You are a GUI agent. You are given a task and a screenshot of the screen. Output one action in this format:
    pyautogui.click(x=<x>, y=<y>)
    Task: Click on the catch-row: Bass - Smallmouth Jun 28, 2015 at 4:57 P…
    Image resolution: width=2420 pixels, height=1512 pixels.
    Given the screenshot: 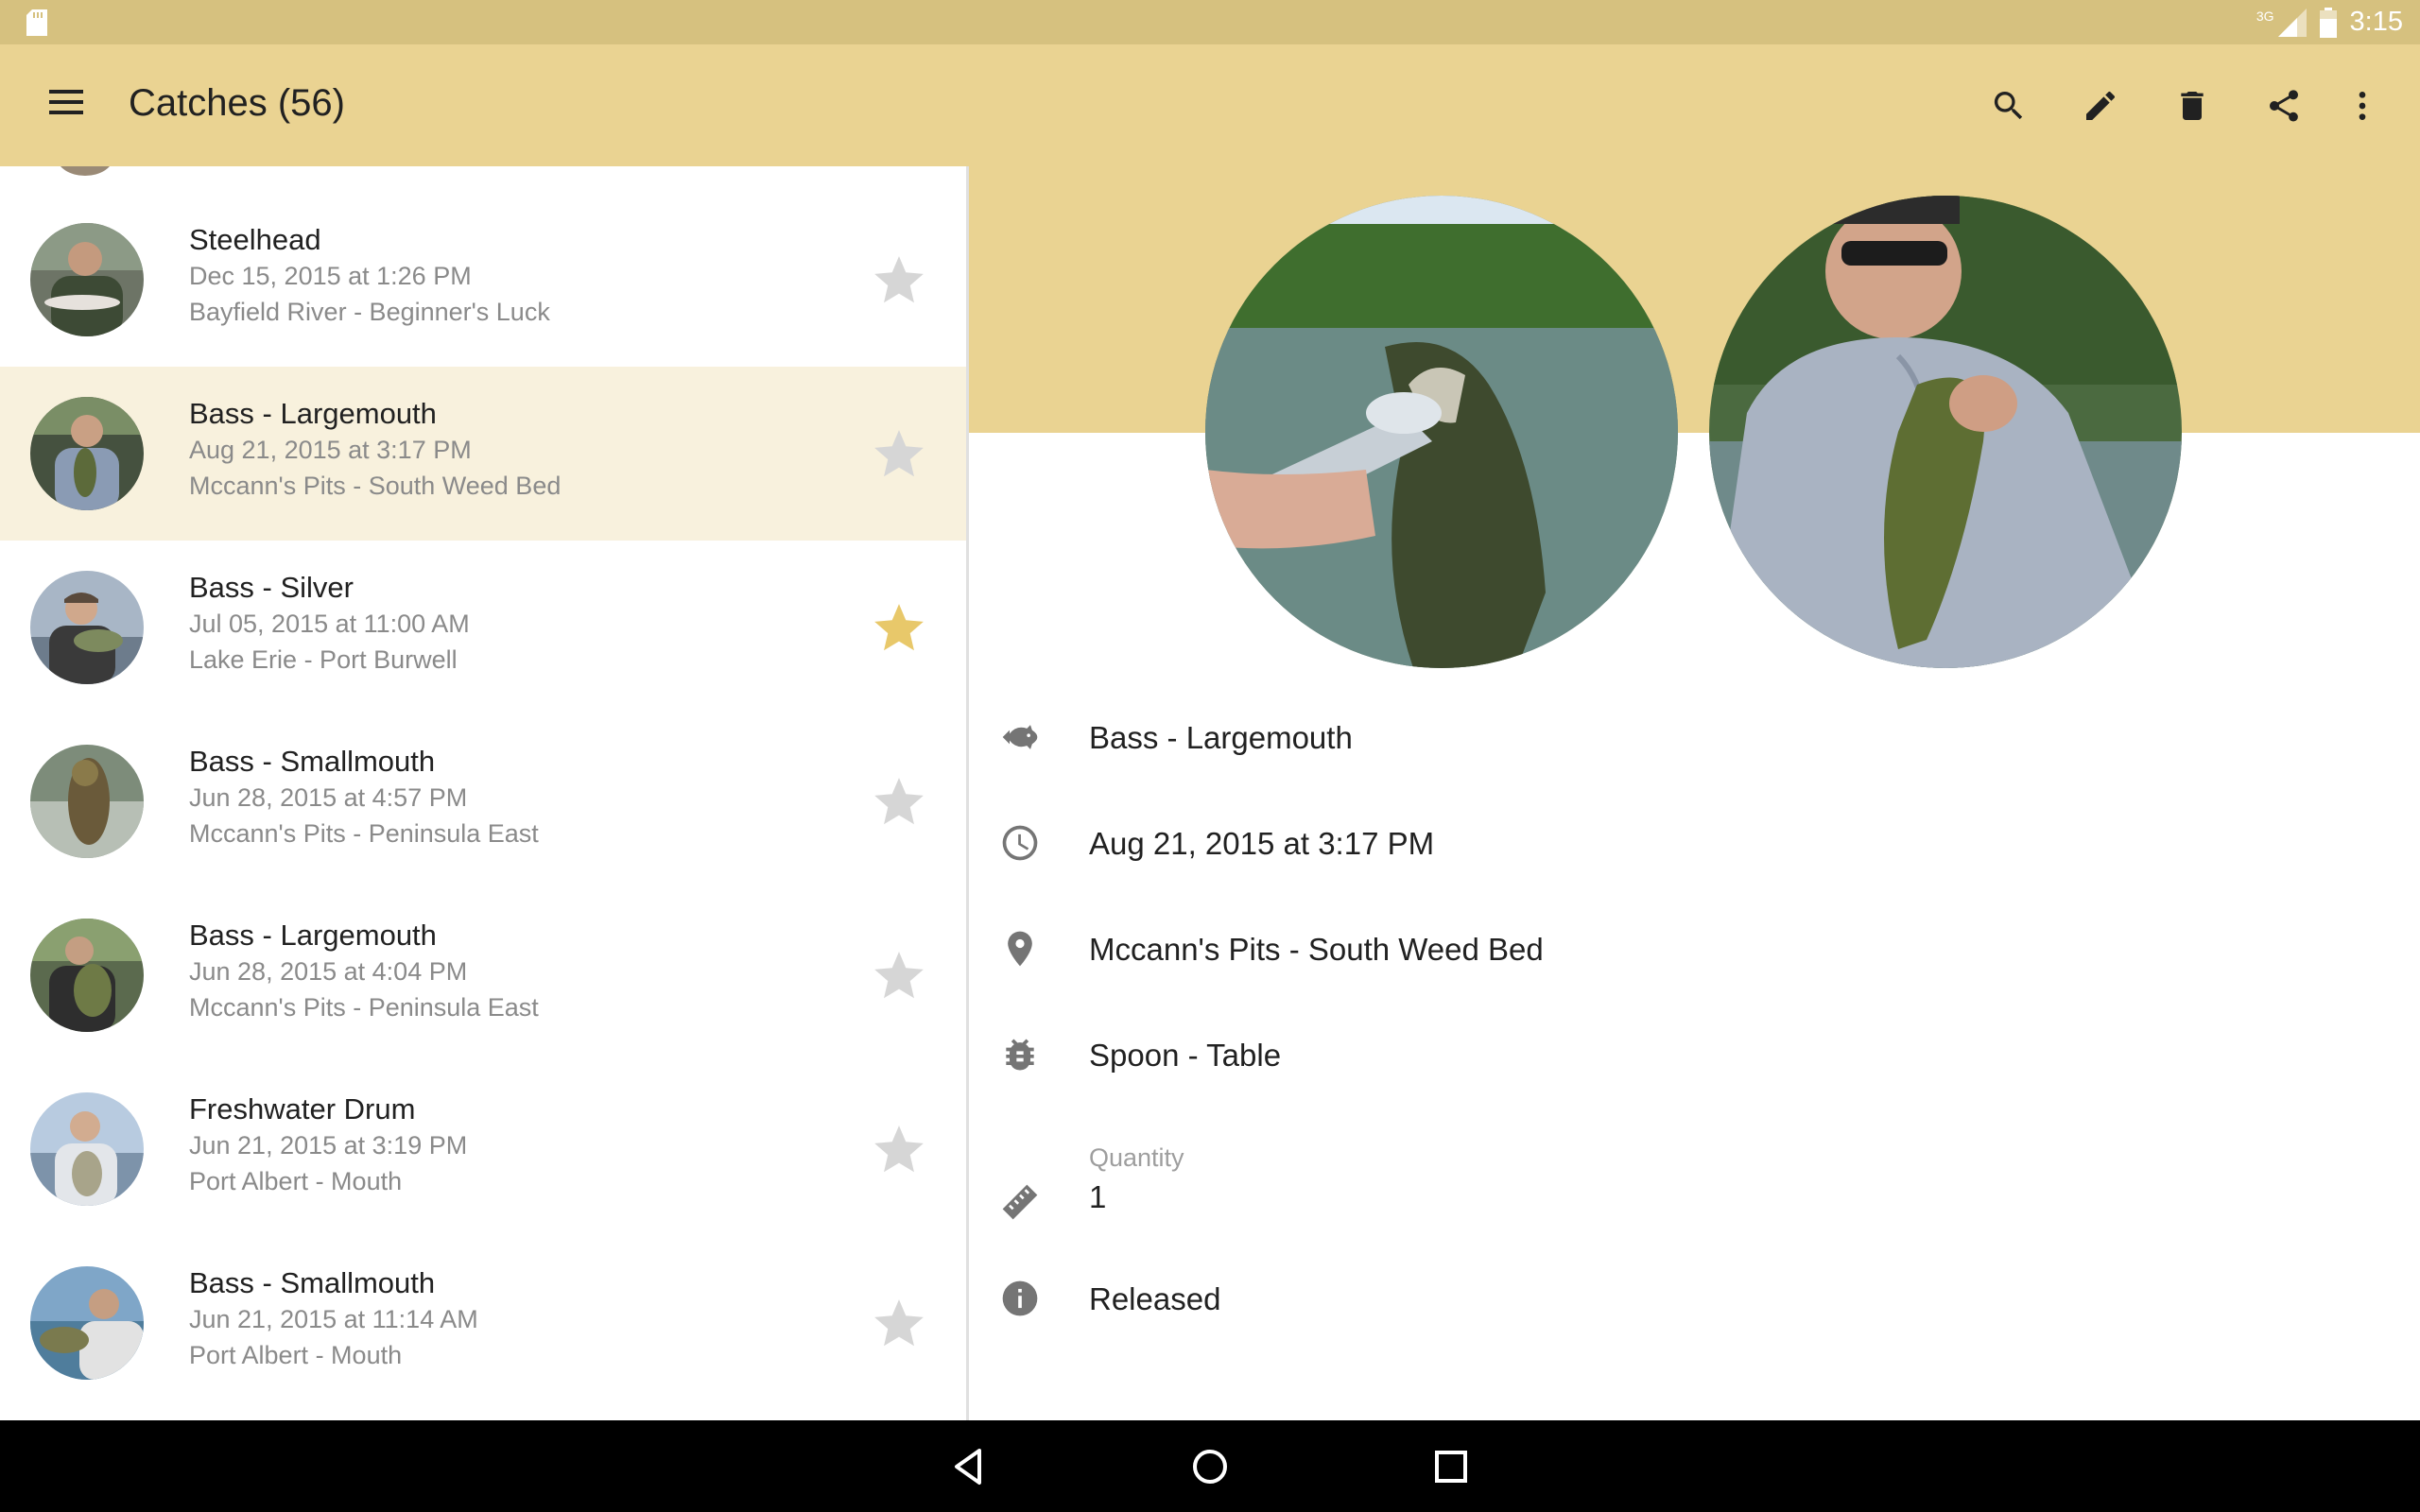 What is the action you would take?
    pyautogui.click(x=483, y=801)
    